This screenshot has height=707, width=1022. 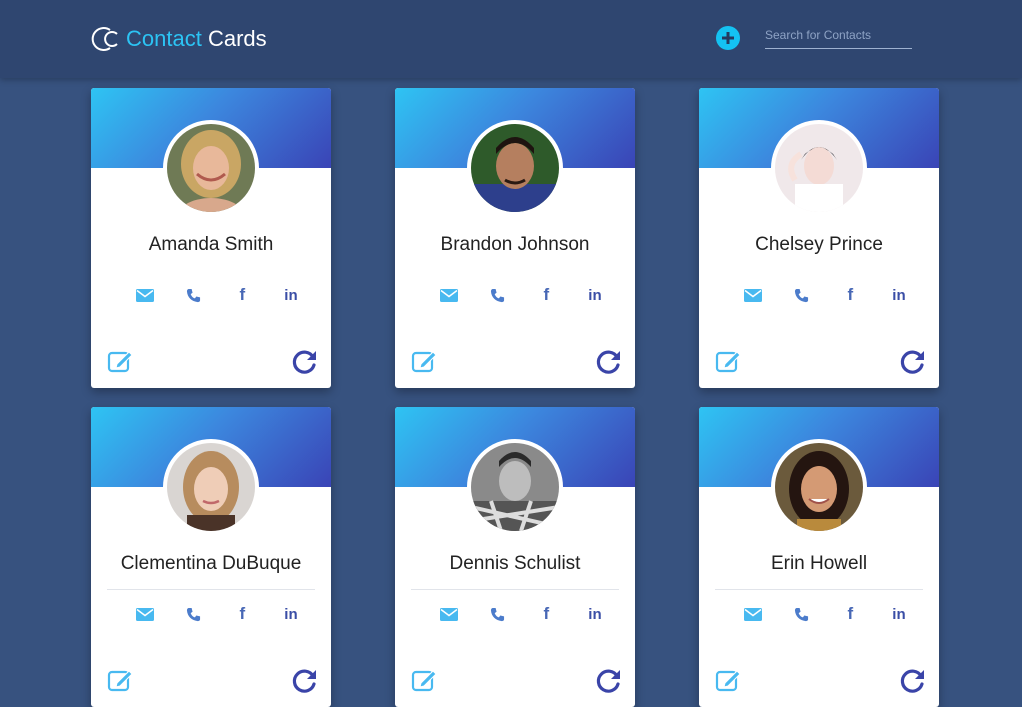 I want to click on brand: Contact Cards, so click(x=178, y=39).